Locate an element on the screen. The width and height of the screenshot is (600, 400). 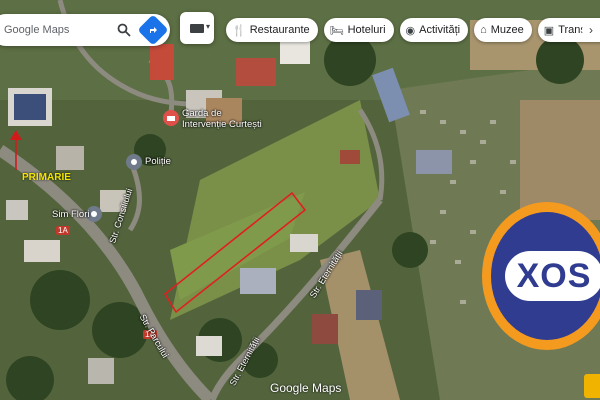
chevron-down-icon: ▾ is located at coordinates (207, 26).